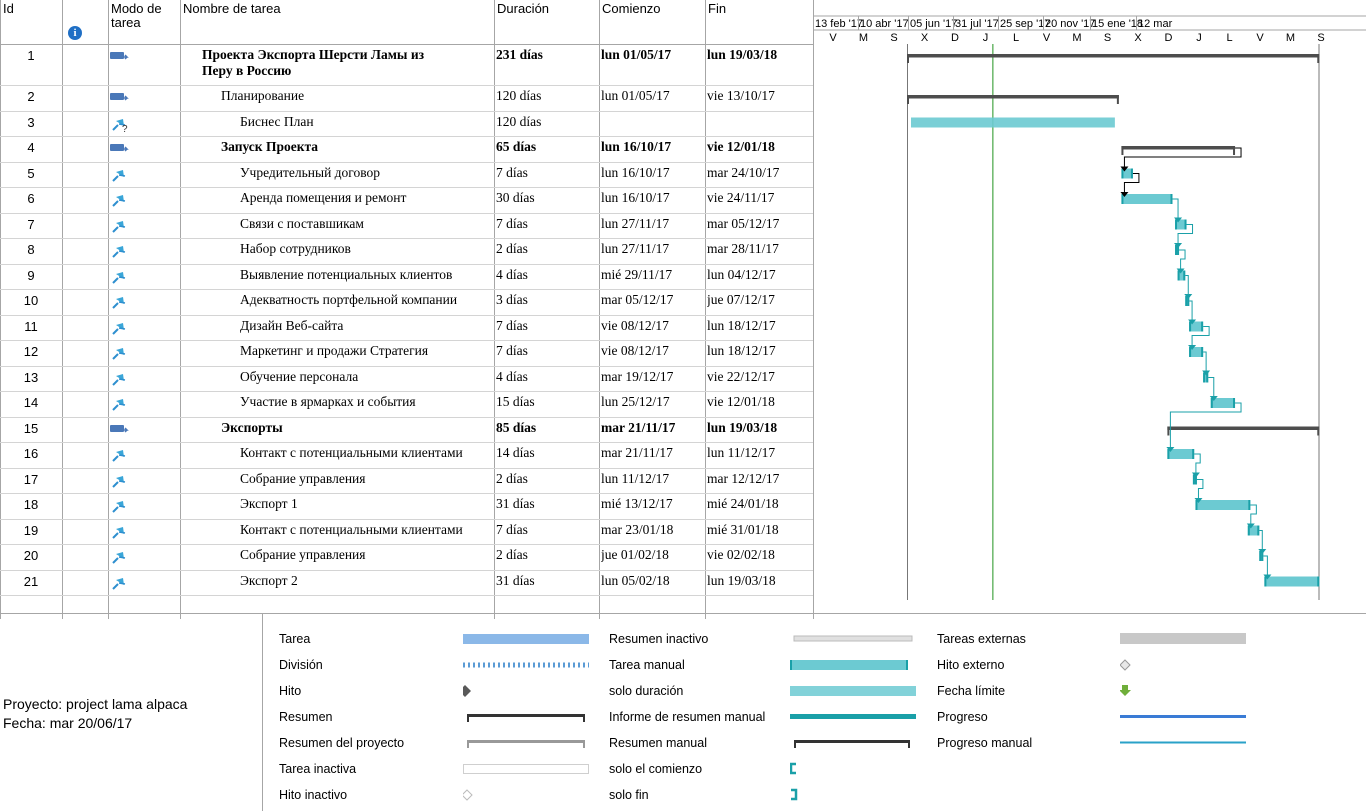 This screenshot has height=811, width=1366. I want to click on legend-label: Resumen, so click(306, 717).